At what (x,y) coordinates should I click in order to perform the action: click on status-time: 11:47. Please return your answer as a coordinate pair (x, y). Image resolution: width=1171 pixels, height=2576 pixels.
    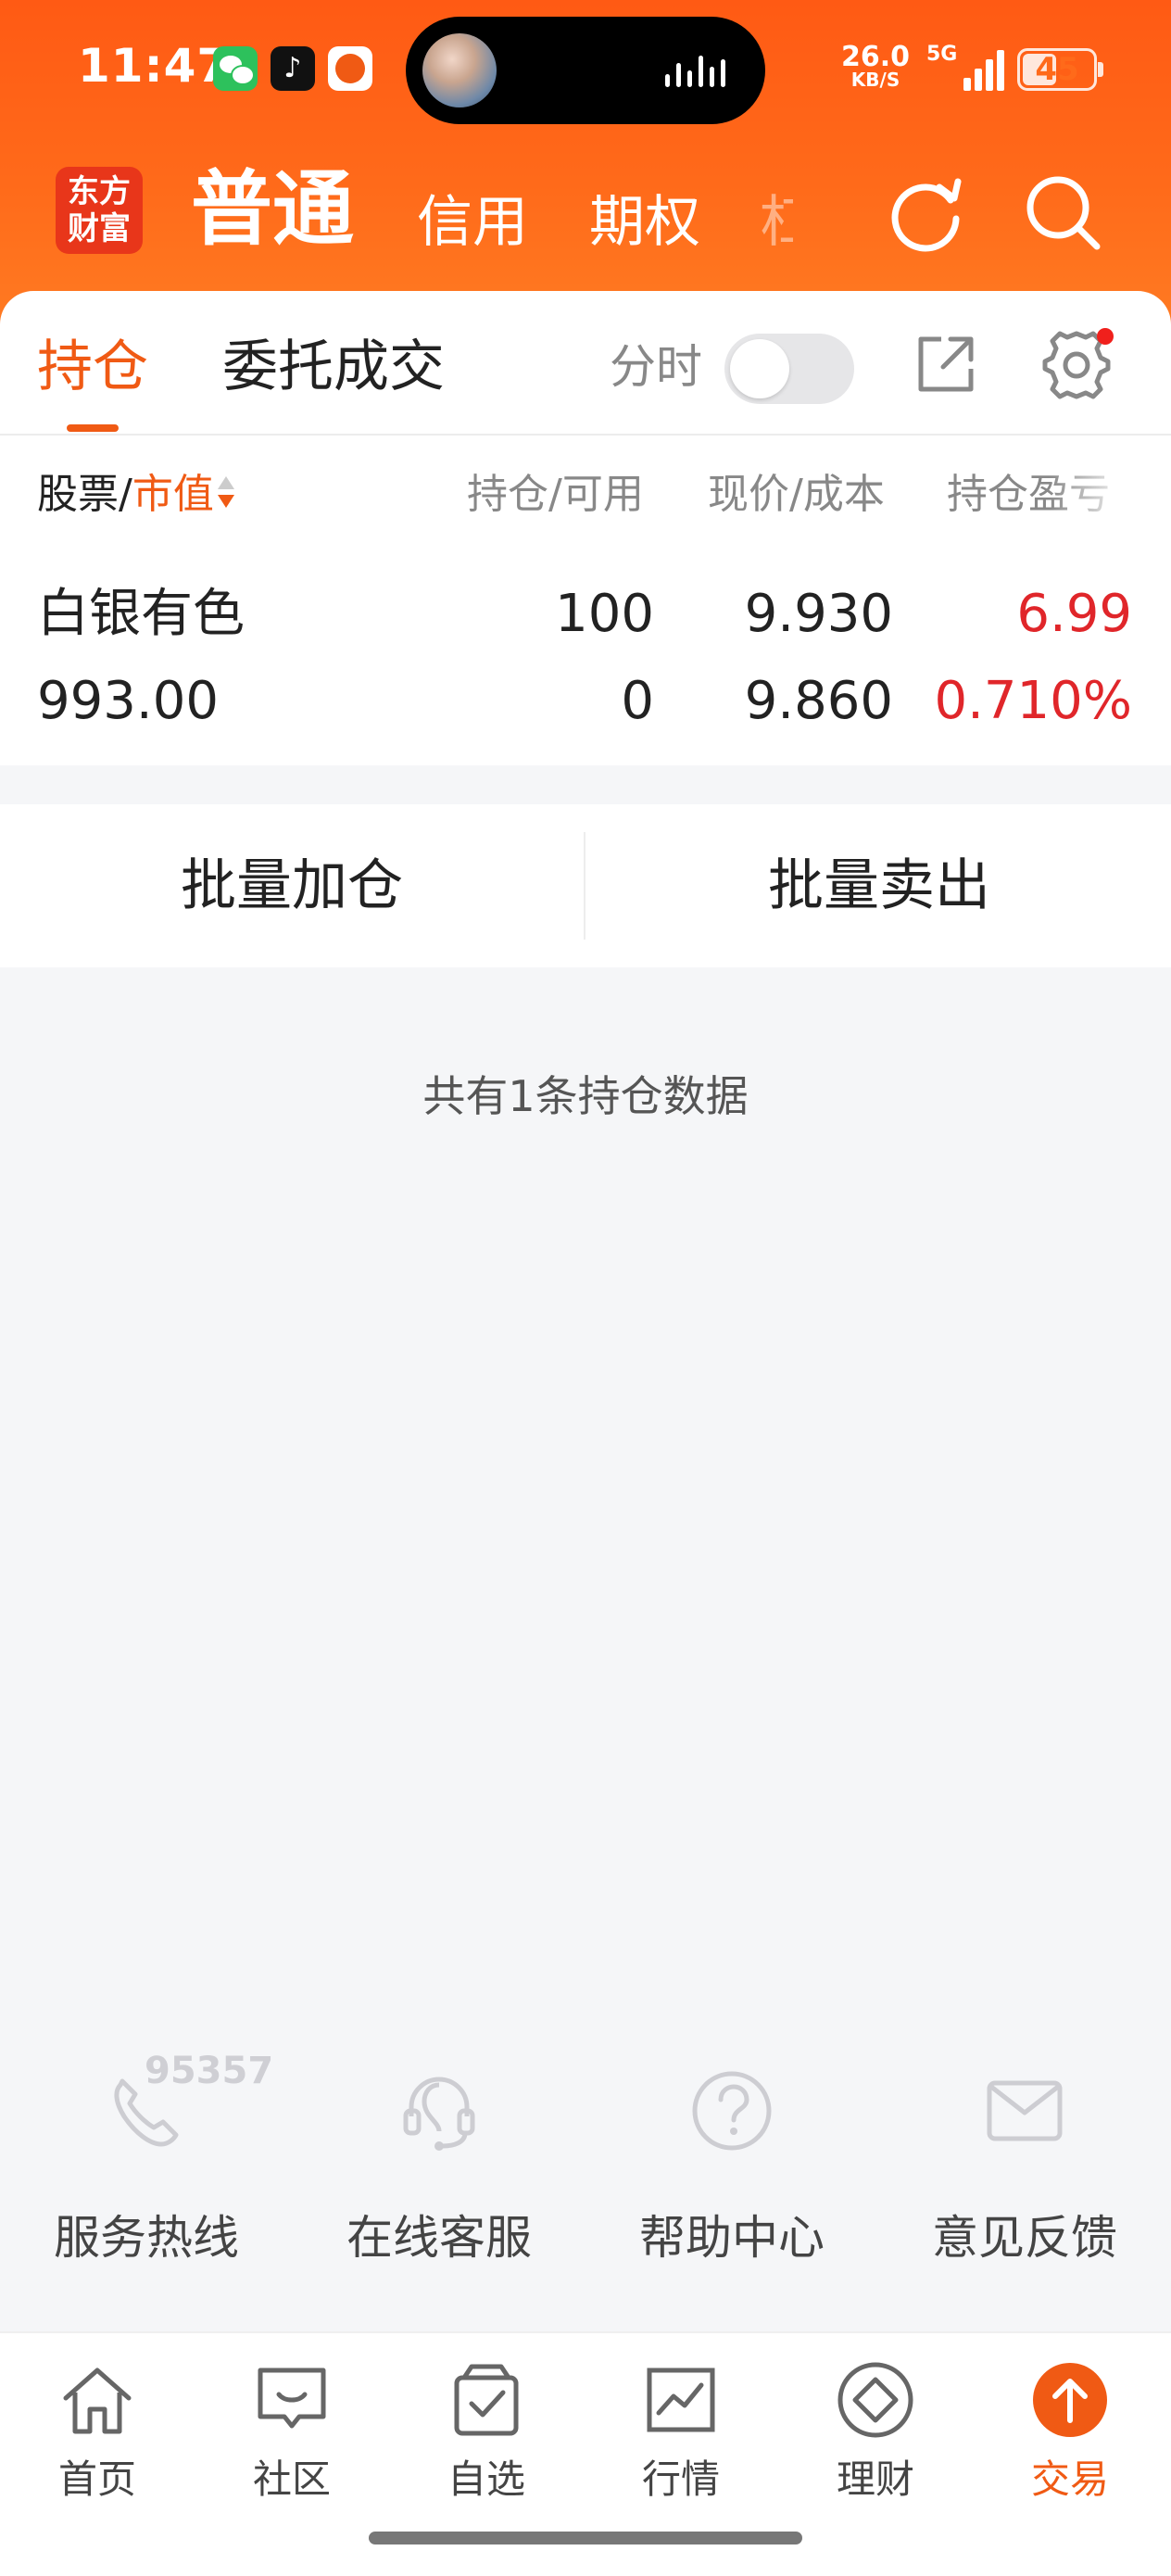
    Looking at the image, I should click on (155, 66).